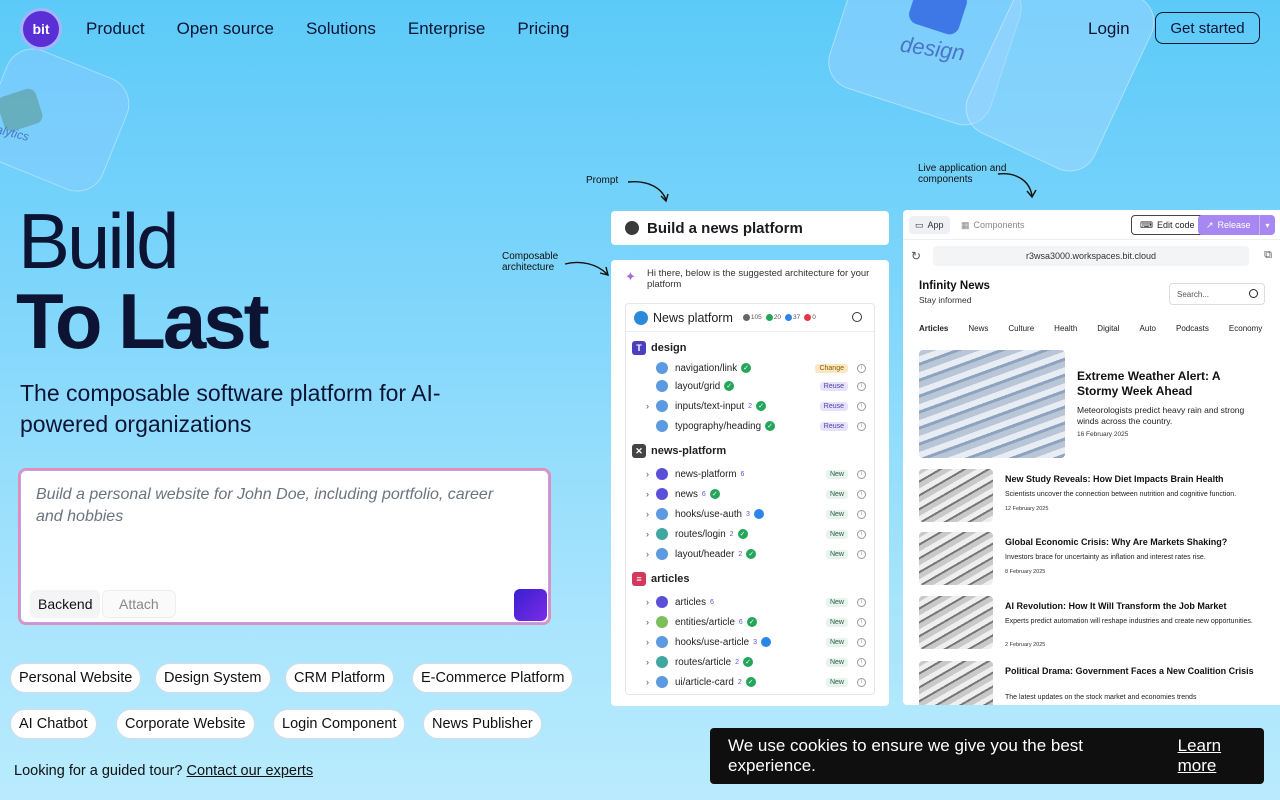 The width and height of the screenshot is (1280, 800). I want to click on nav-enterprise: Enterprise, so click(446, 29).